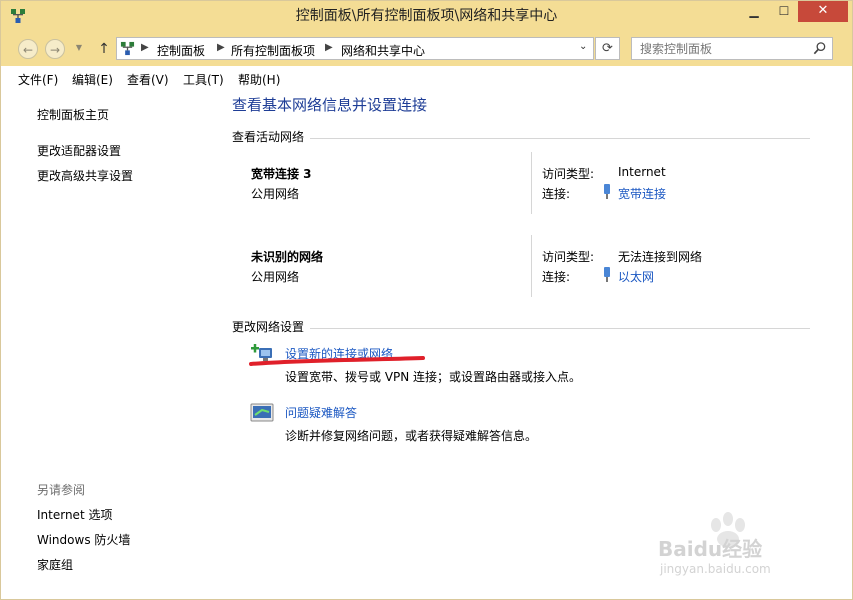 Image resolution: width=853 pixels, height=600 pixels. What do you see at coordinates (642, 193) in the screenshot?
I see `connection-link: 宽带连接` at bounding box center [642, 193].